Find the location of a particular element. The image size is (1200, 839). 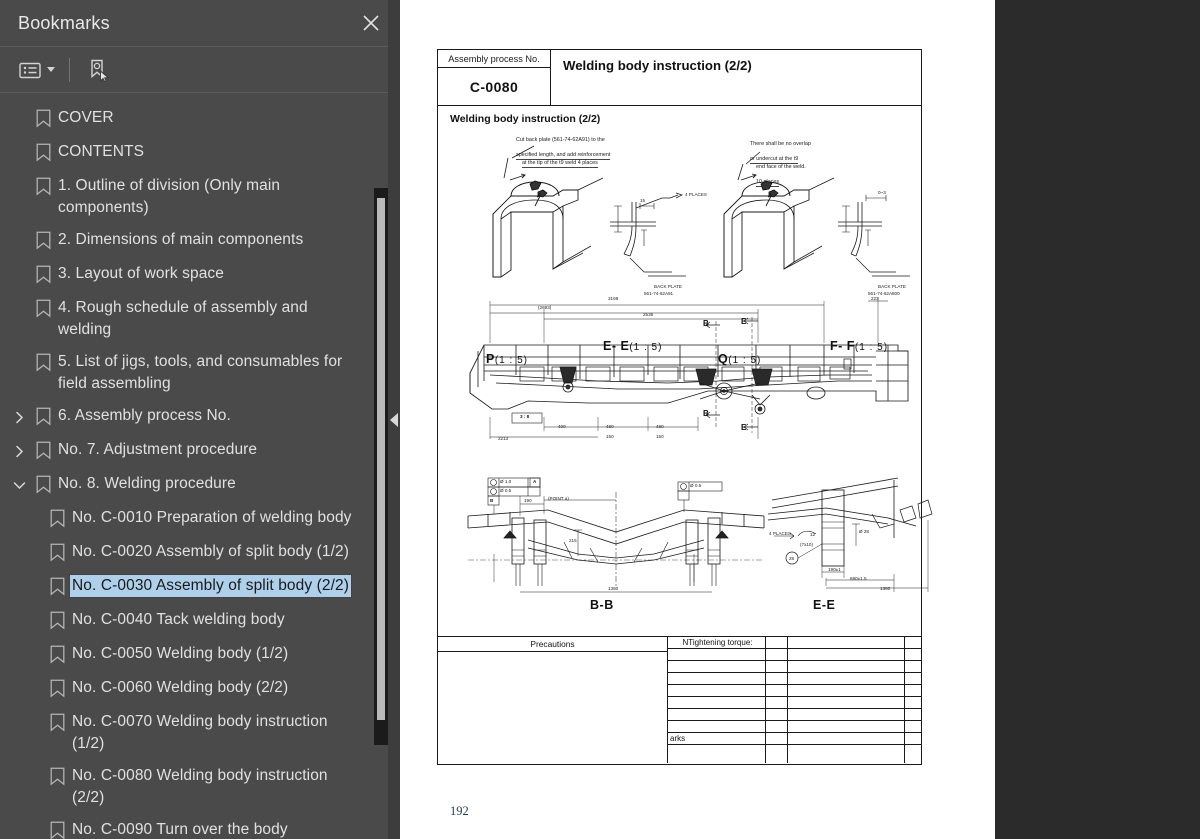

bookmark-options-button is located at coordinates (36, 70).